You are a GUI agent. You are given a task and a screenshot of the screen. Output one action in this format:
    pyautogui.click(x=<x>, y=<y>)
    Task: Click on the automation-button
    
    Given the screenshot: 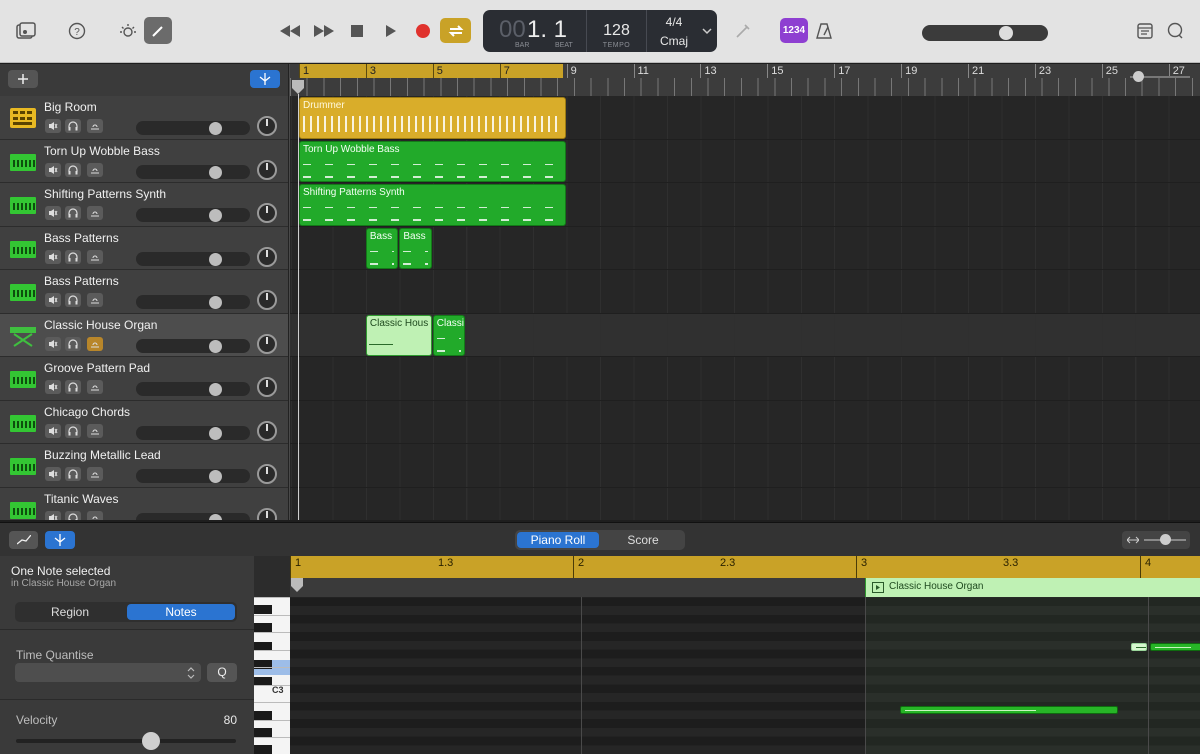 What is the action you would take?
    pyautogui.click(x=23, y=540)
    